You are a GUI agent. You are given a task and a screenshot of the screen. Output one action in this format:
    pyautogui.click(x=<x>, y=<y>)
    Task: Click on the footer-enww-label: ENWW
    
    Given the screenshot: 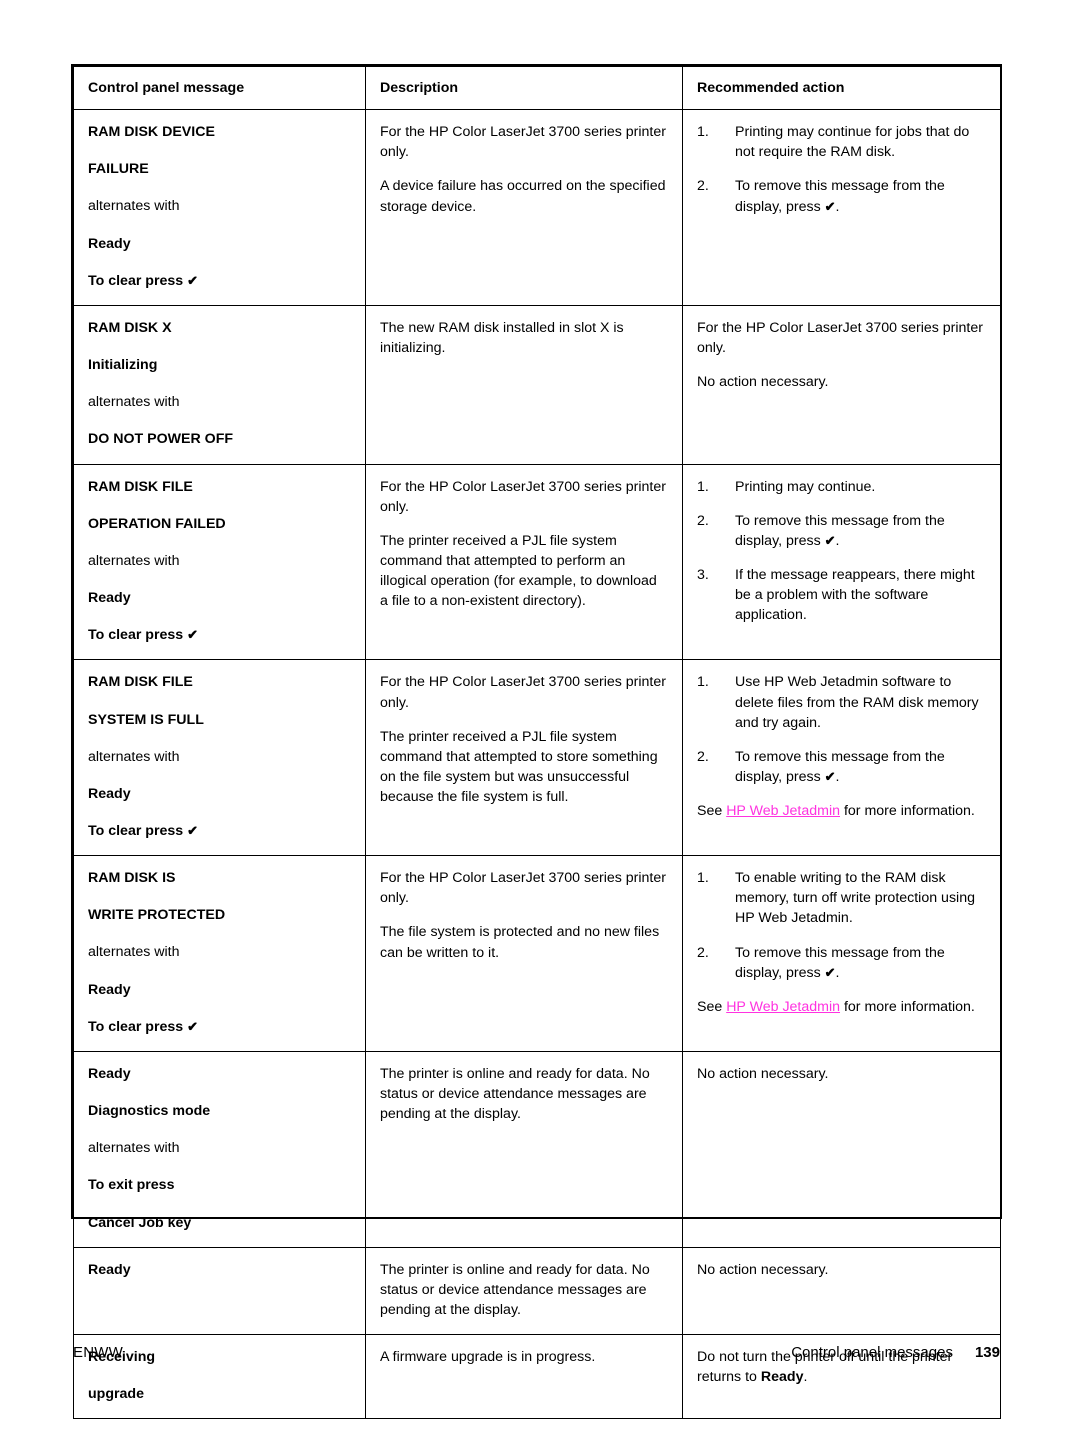 What is the action you would take?
    pyautogui.click(x=98, y=1352)
    